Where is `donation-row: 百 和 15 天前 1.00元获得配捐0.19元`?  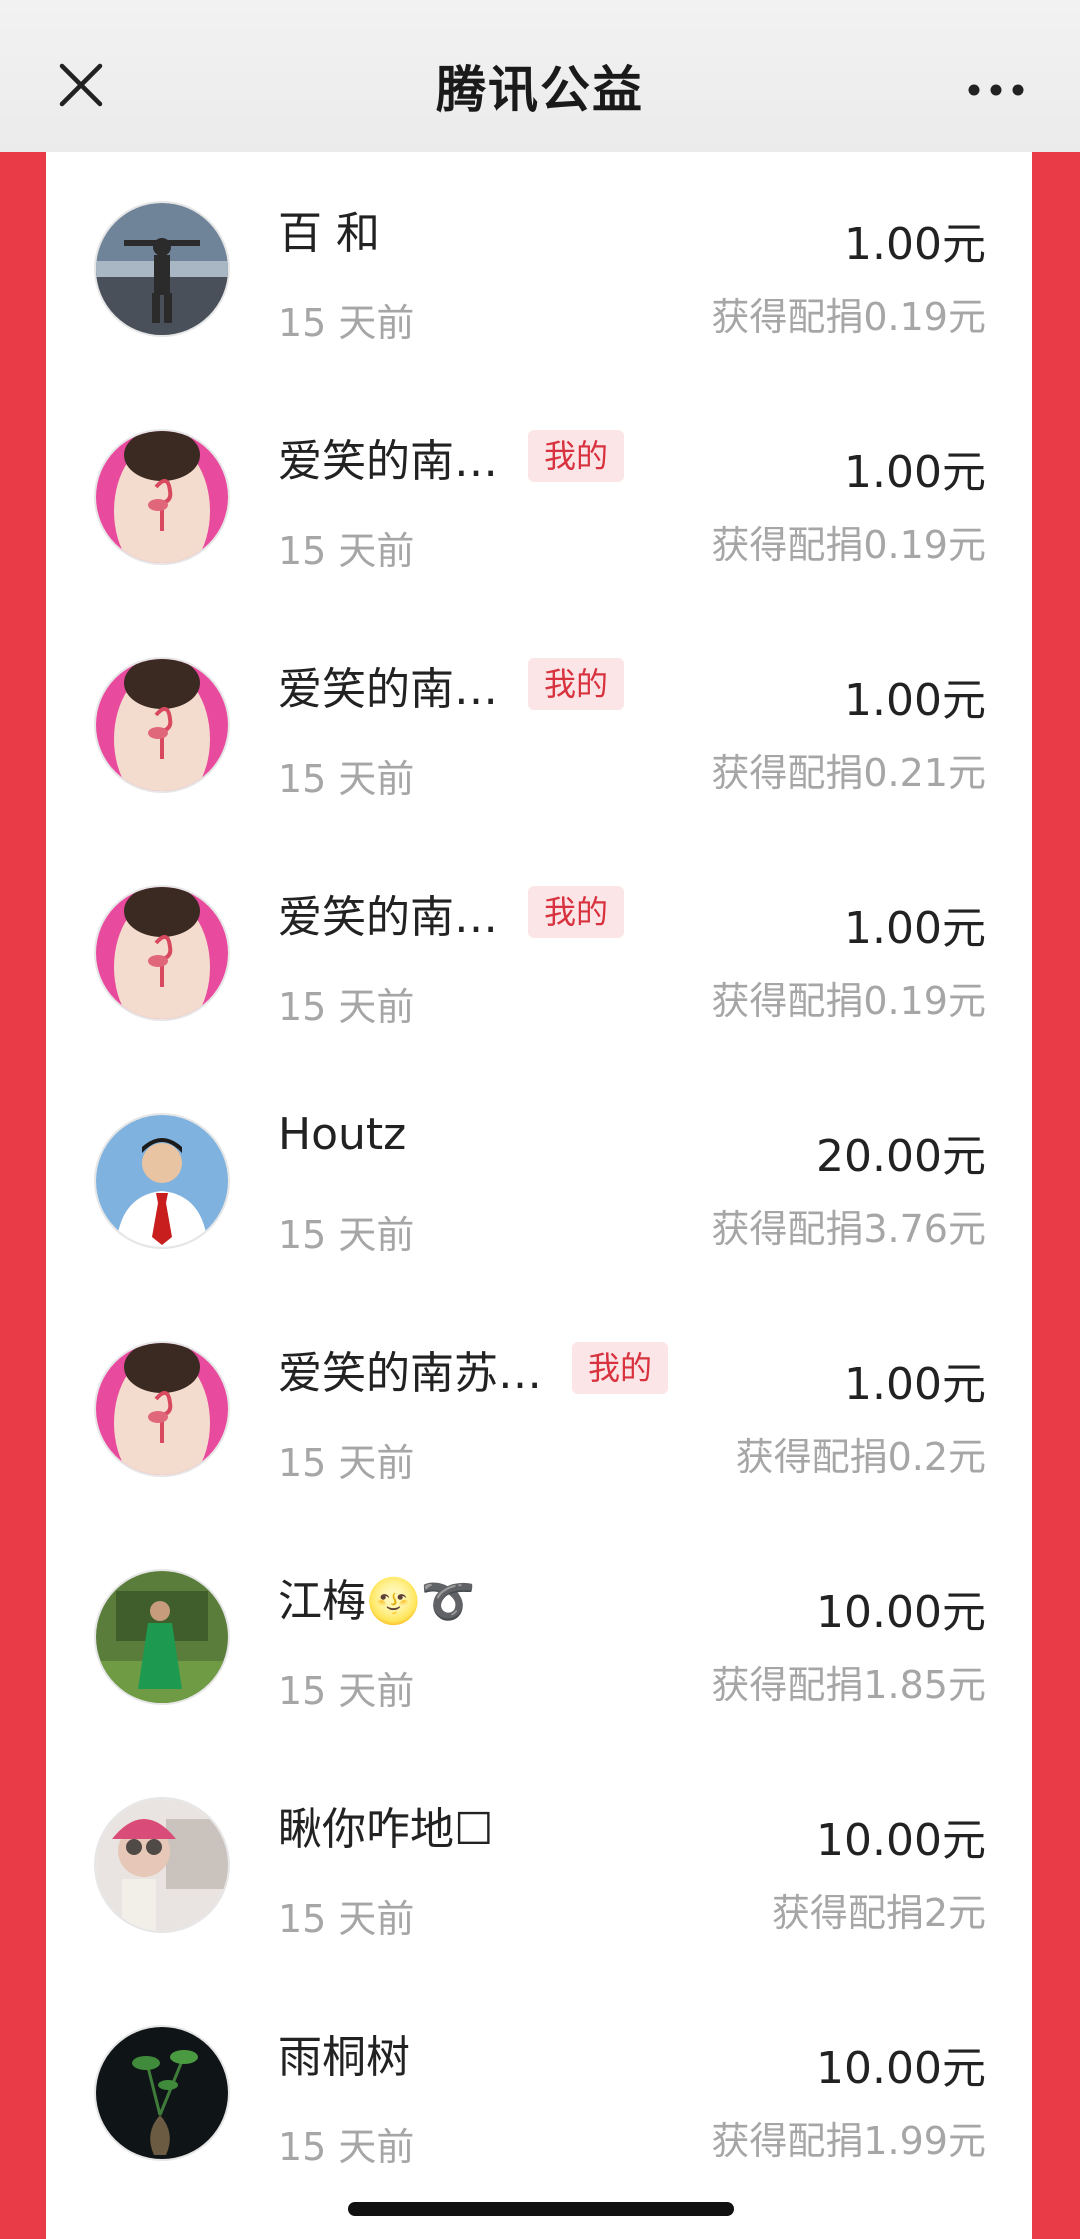 donation-row: 百 和 15 天前 1.00元获得配捐0.19元 is located at coordinates (539, 266).